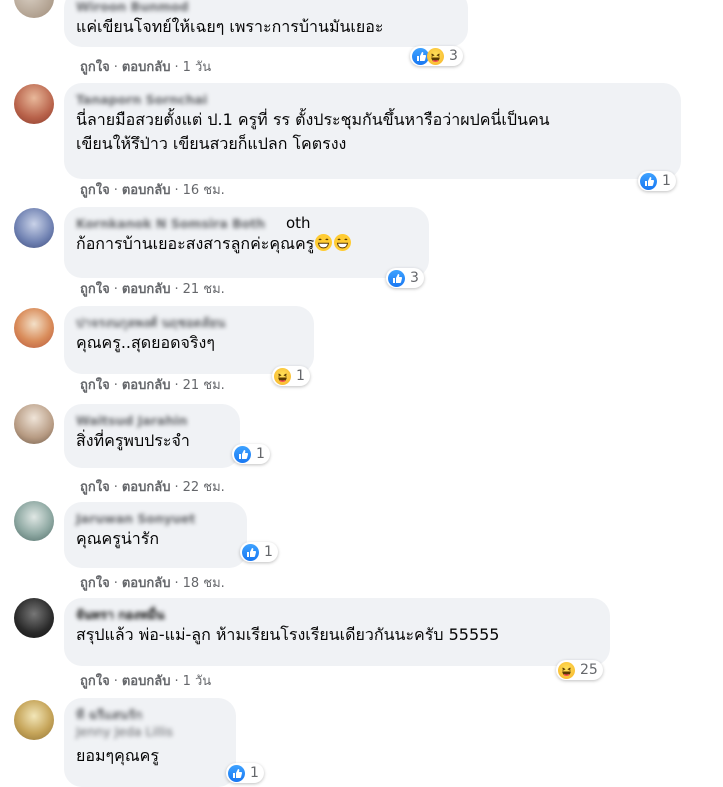 The width and height of the screenshot is (723, 787). Describe the element at coordinates (266, 7) in the screenshot. I see `comment-author: Wiroon Bunmod` at that location.